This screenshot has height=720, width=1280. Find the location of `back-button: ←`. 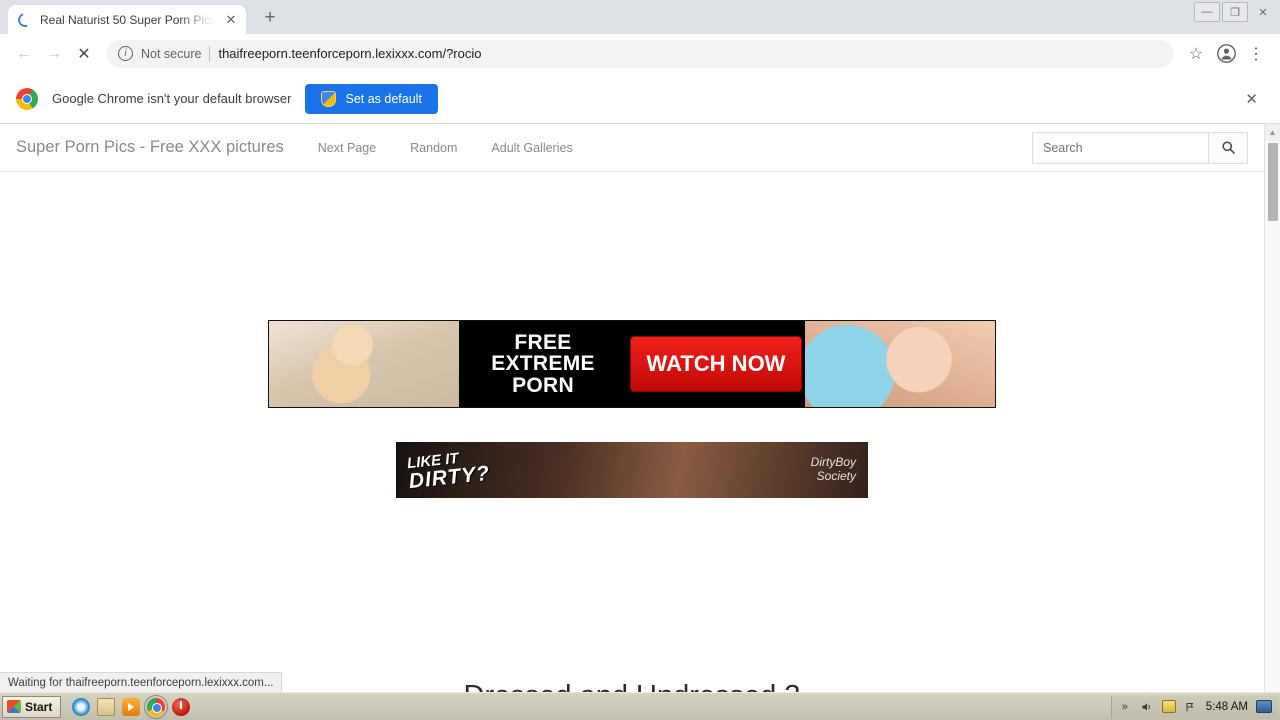

back-button: ← is located at coordinates (24, 54).